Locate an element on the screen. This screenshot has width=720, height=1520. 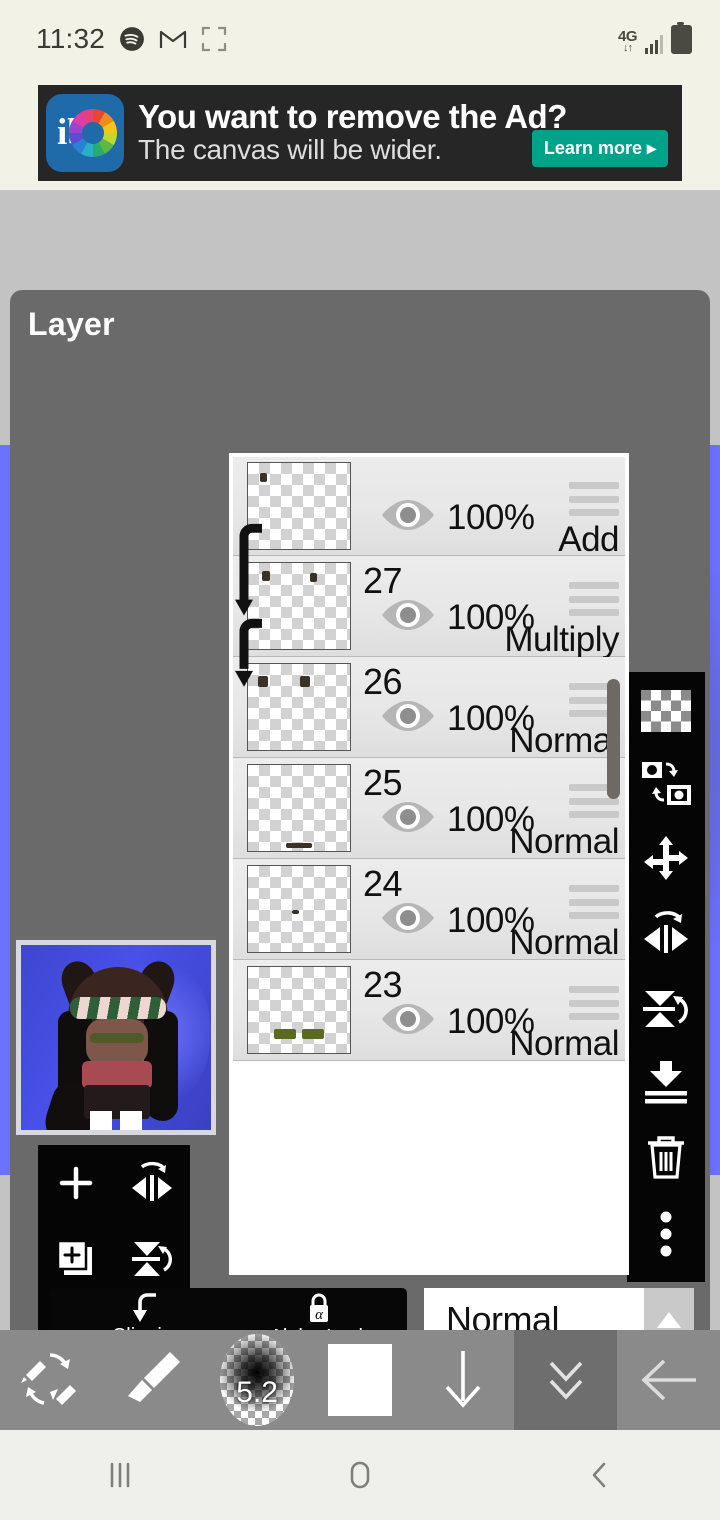
add-layer-icon is located at coordinates (76, 1183).